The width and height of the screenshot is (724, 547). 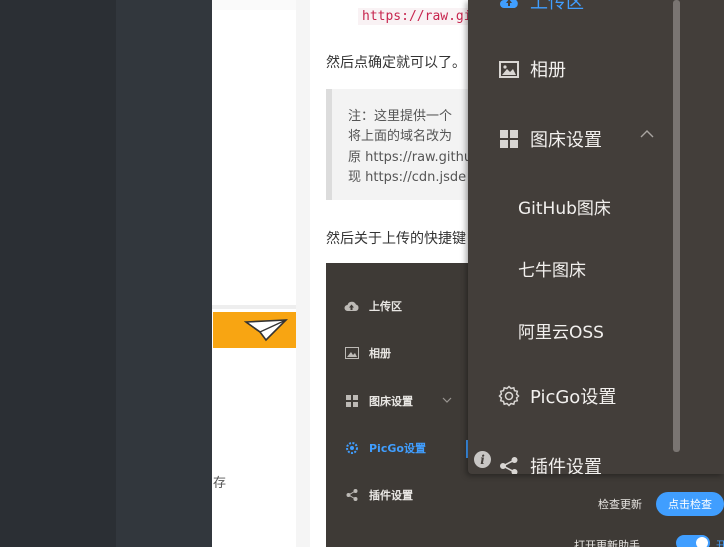 What do you see at coordinates (164, 273) in the screenshot?
I see `desktop-left-panel` at bounding box center [164, 273].